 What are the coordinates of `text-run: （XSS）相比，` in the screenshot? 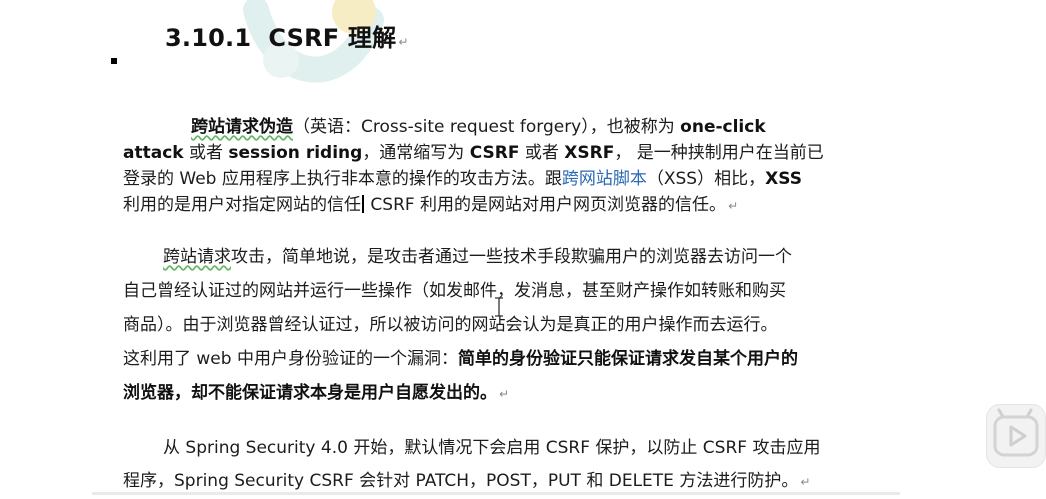 It's located at (706, 179).